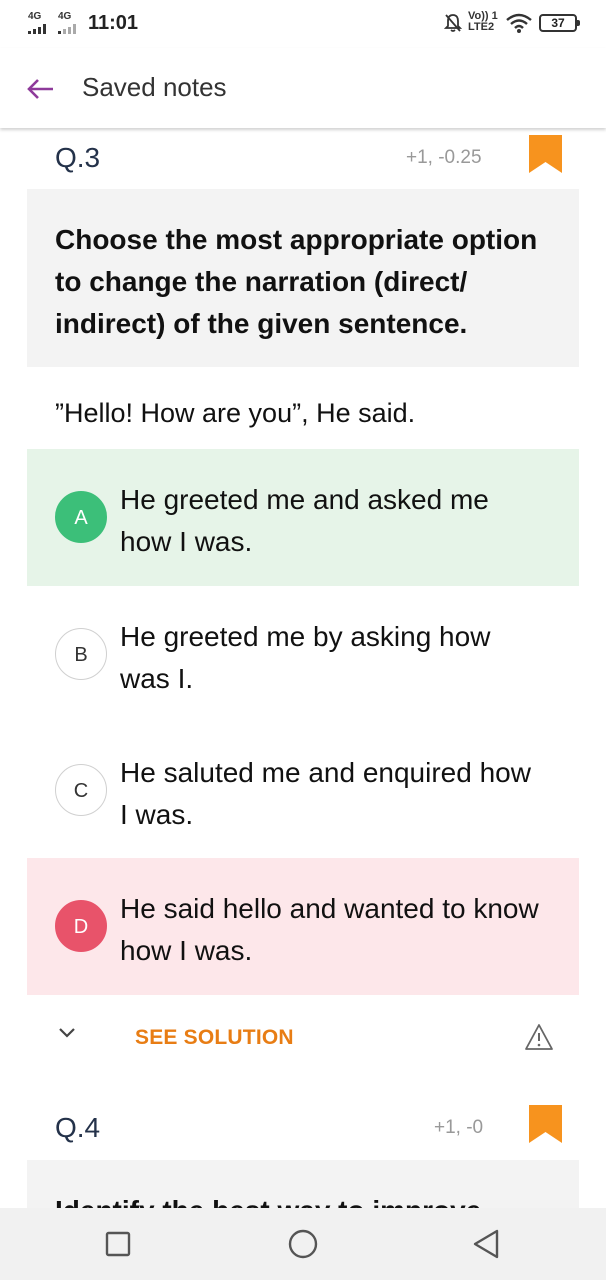 This screenshot has height=1280, width=606. Describe the element at coordinates (81, 926) in the screenshot. I see `option-badge-d: D` at that location.